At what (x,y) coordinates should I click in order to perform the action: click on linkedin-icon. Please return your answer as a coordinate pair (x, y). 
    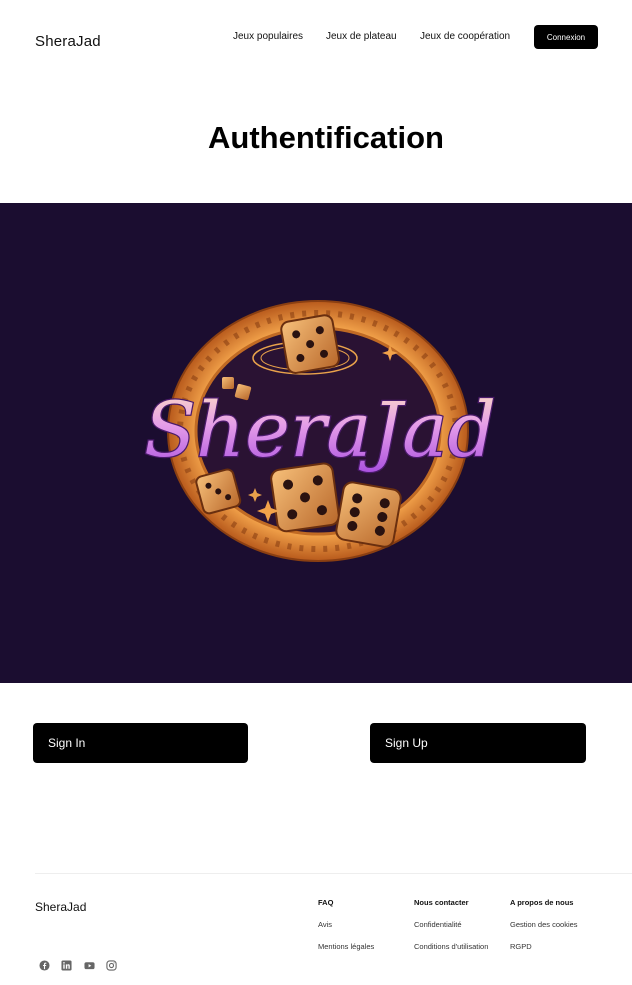
    Looking at the image, I should click on (66, 965).